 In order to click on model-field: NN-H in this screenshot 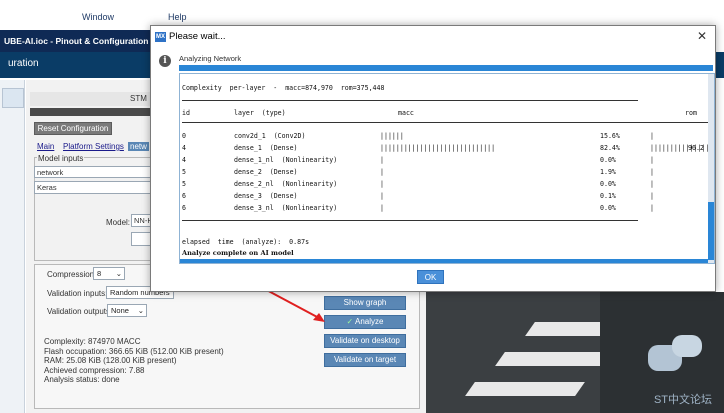, I will do `click(141, 220)`.